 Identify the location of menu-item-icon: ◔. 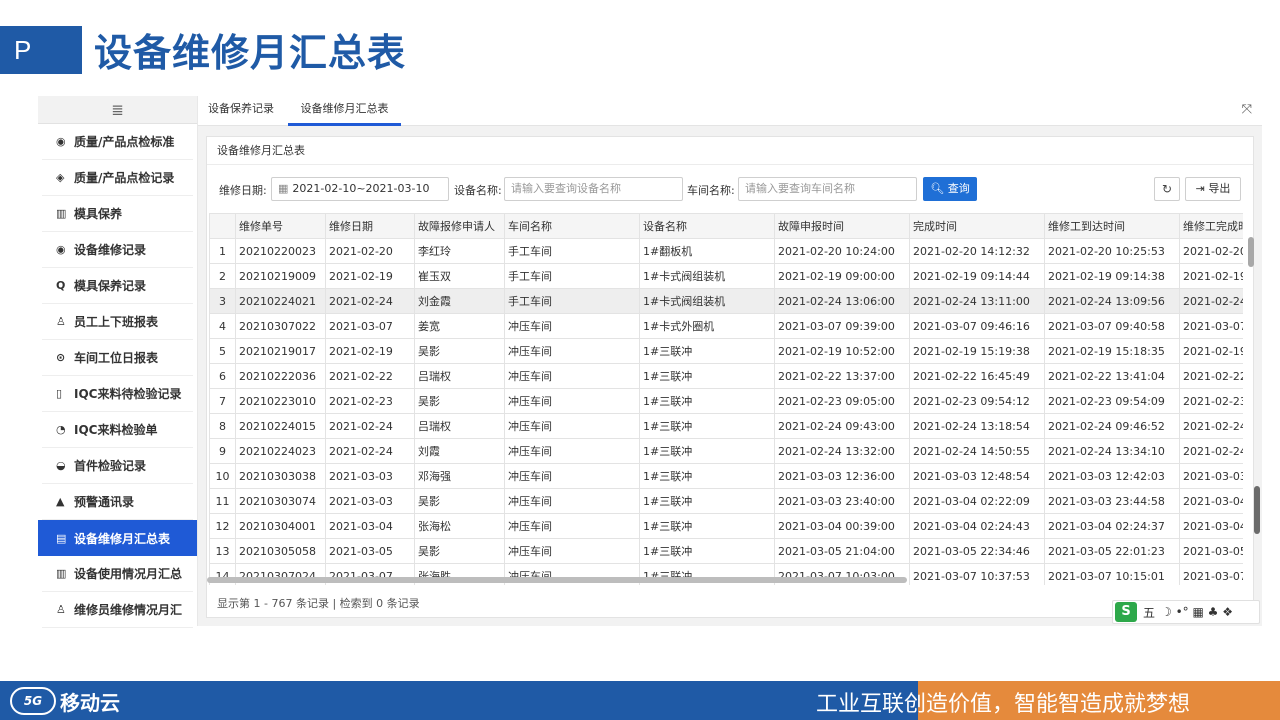
(61, 429).